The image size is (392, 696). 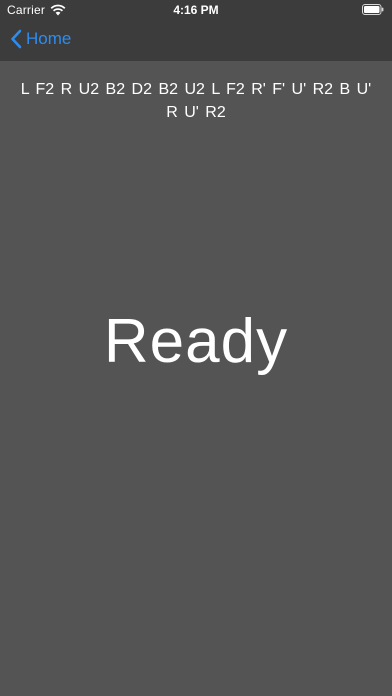 I want to click on back-button-home: Home, so click(x=40, y=39).